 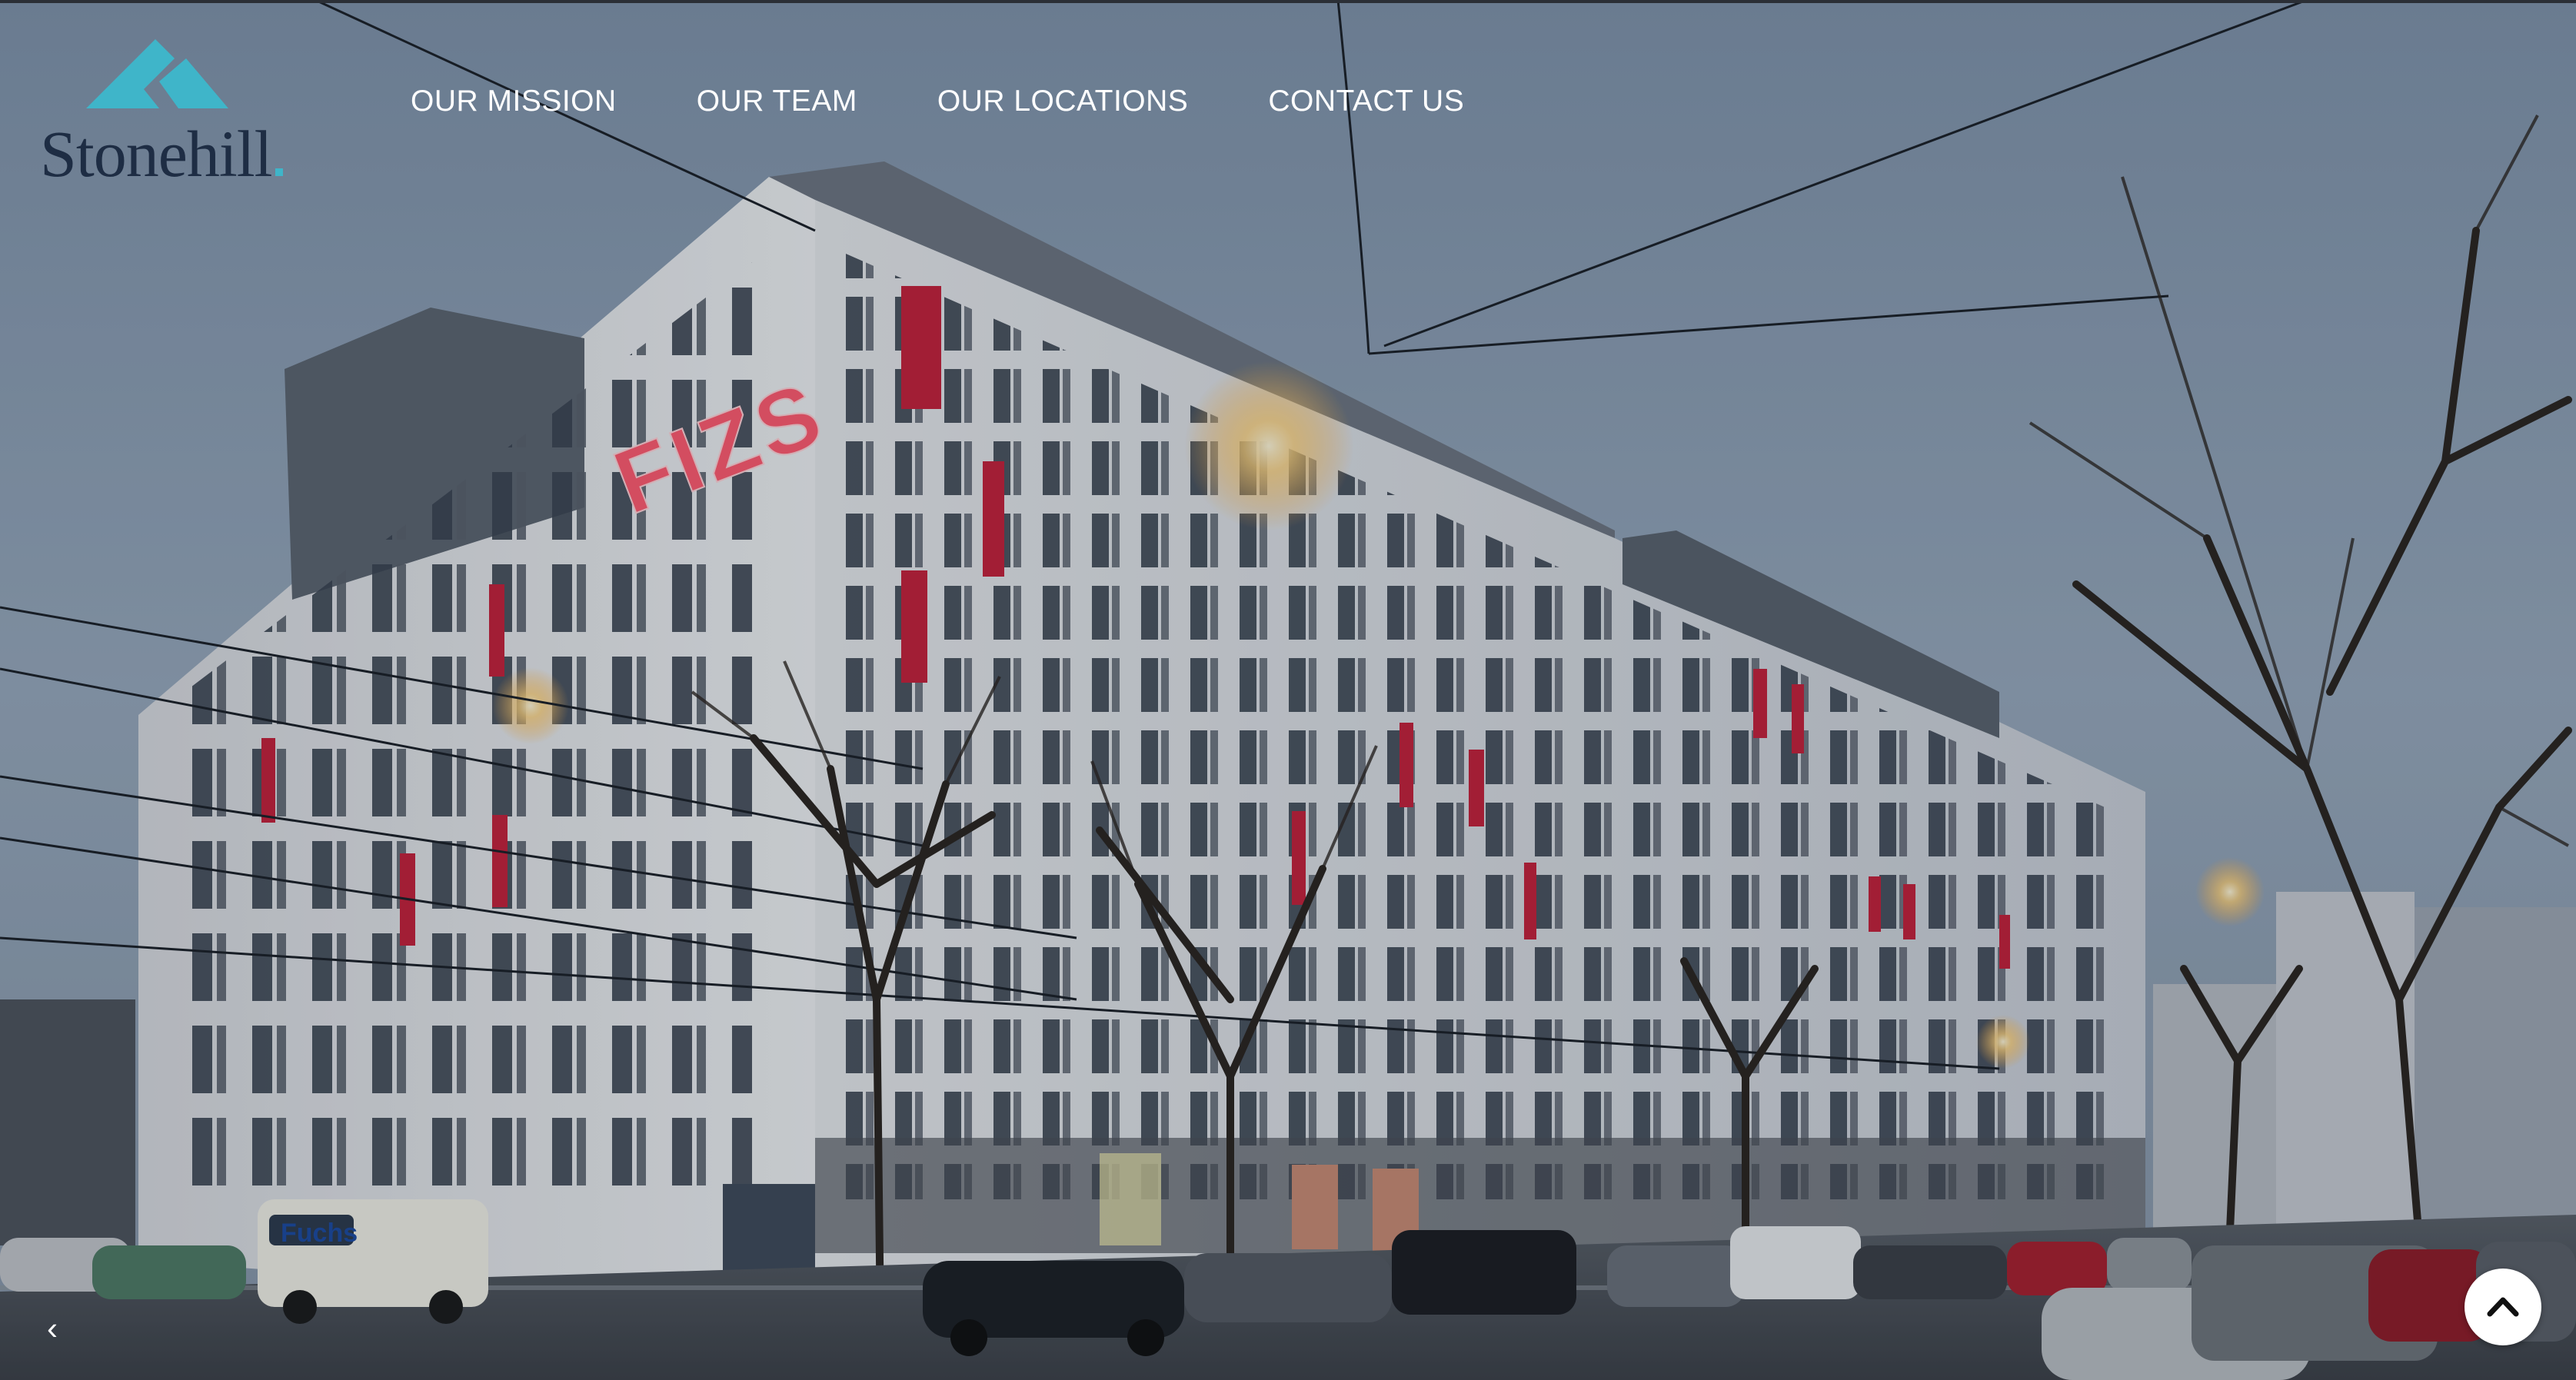 I want to click on brand-name: Stonehill, so click(x=156, y=154).